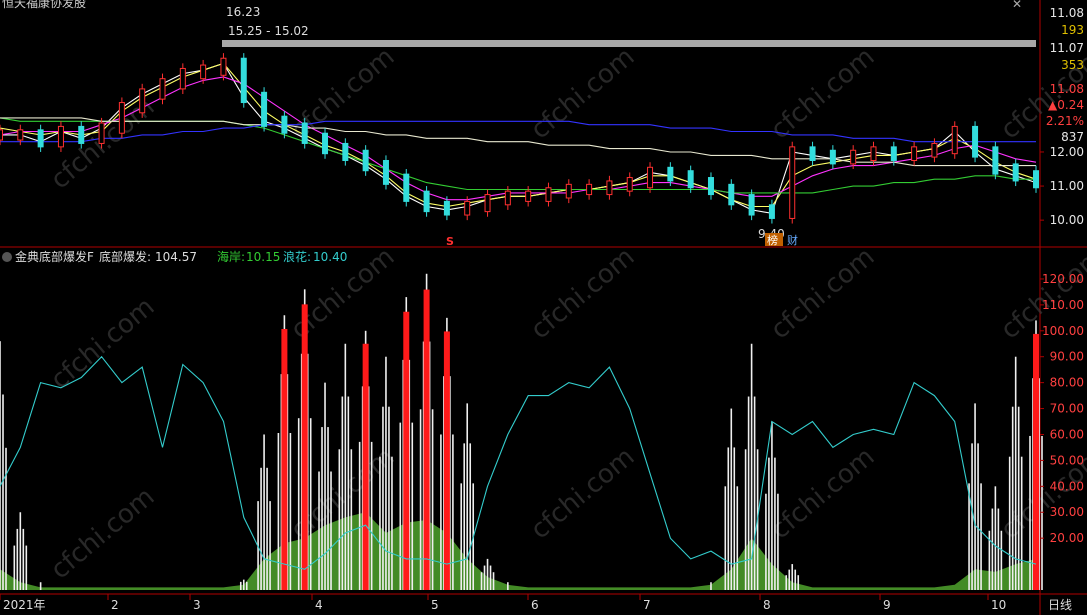 The width and height of the screenshot is (1087, 615). I want to click on price-grid: 12.00 11.00 10.00, so click(1062, 186).